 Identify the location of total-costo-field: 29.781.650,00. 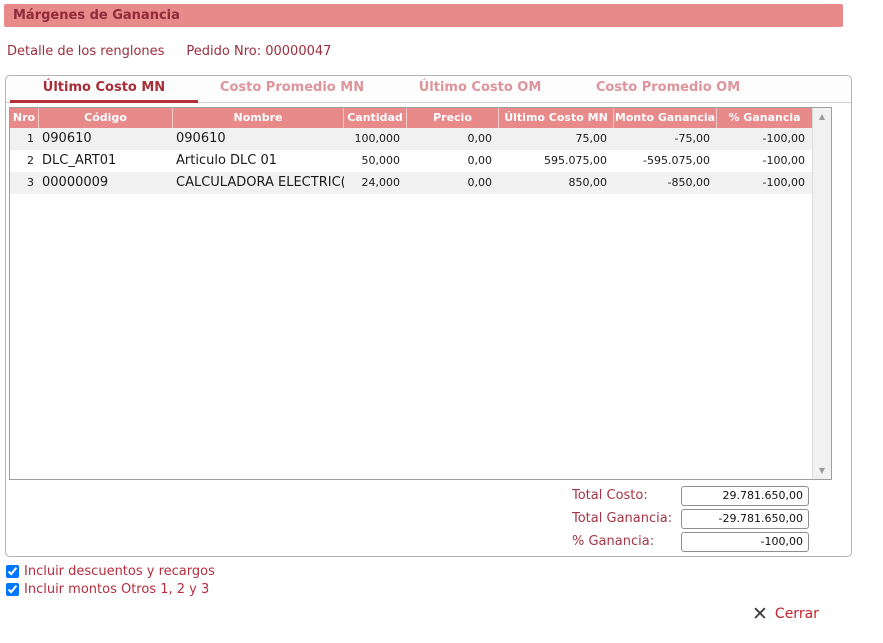
(745, 496).